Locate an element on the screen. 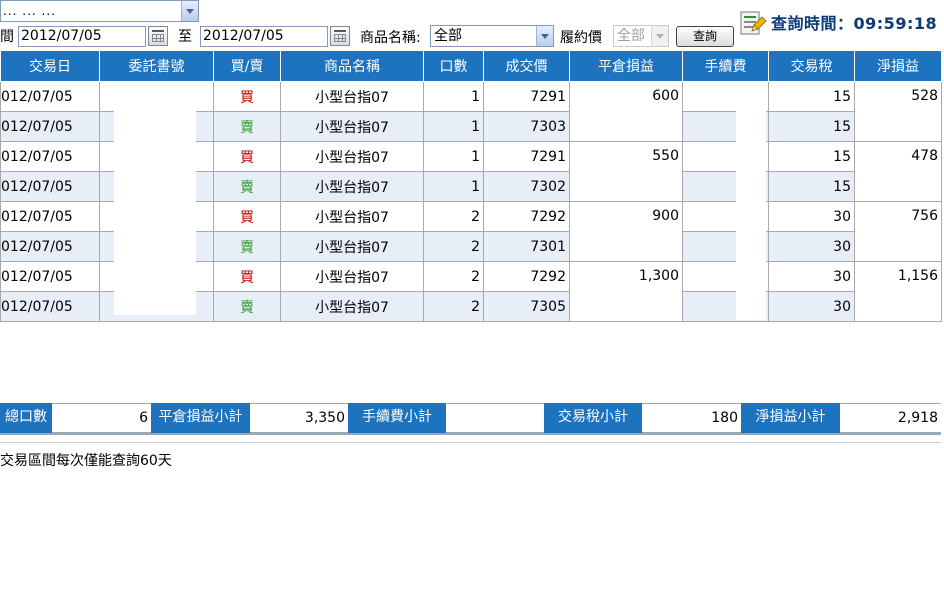 The width and height of the screenshot is (944, 600). strike-price-label: 履約價 is located at coordinates (581, 38).